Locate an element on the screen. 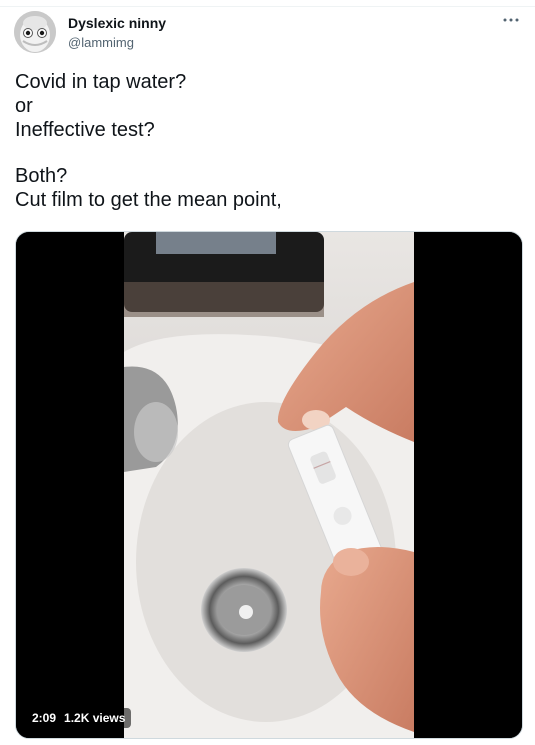 The image size is (535, 745). tweet-line: or is located at coordinates (24, 106).